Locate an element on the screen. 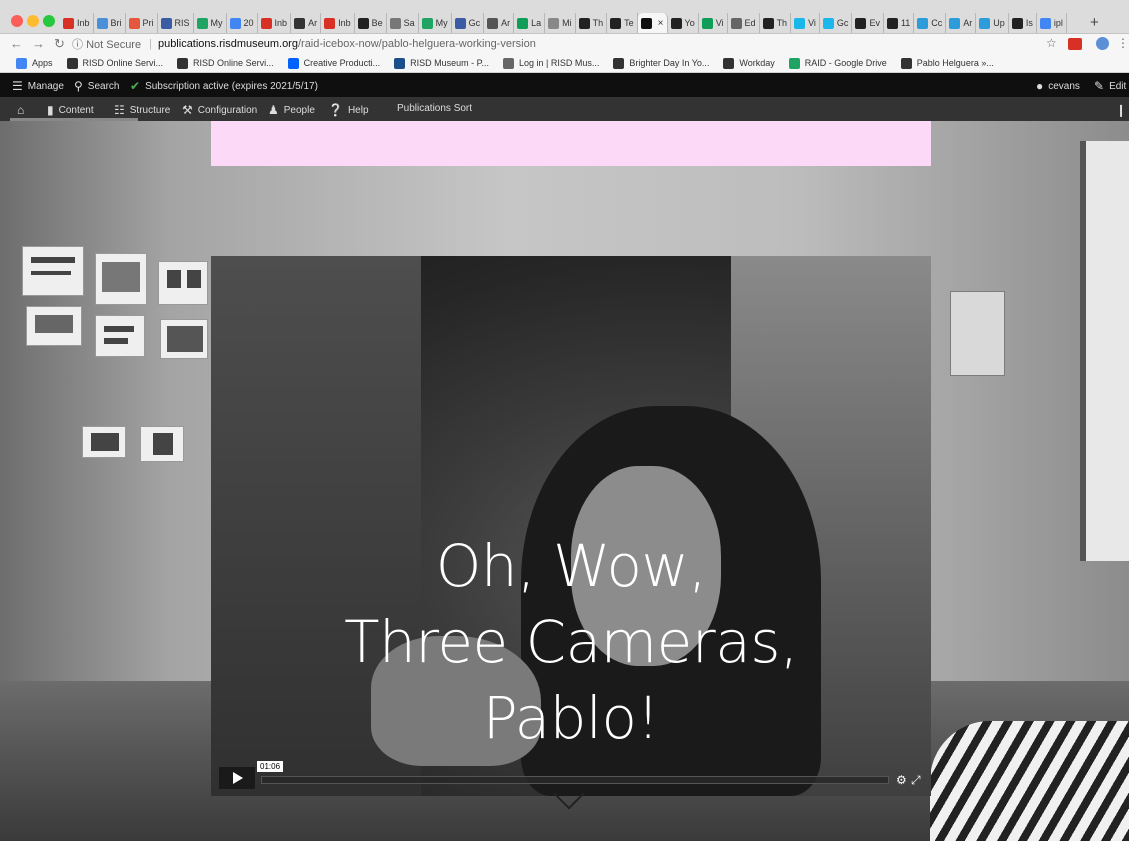 Image resolution: width=1129 pixels, height=841 pixels. browser-tab: Te is located at coordinates (622, 23).